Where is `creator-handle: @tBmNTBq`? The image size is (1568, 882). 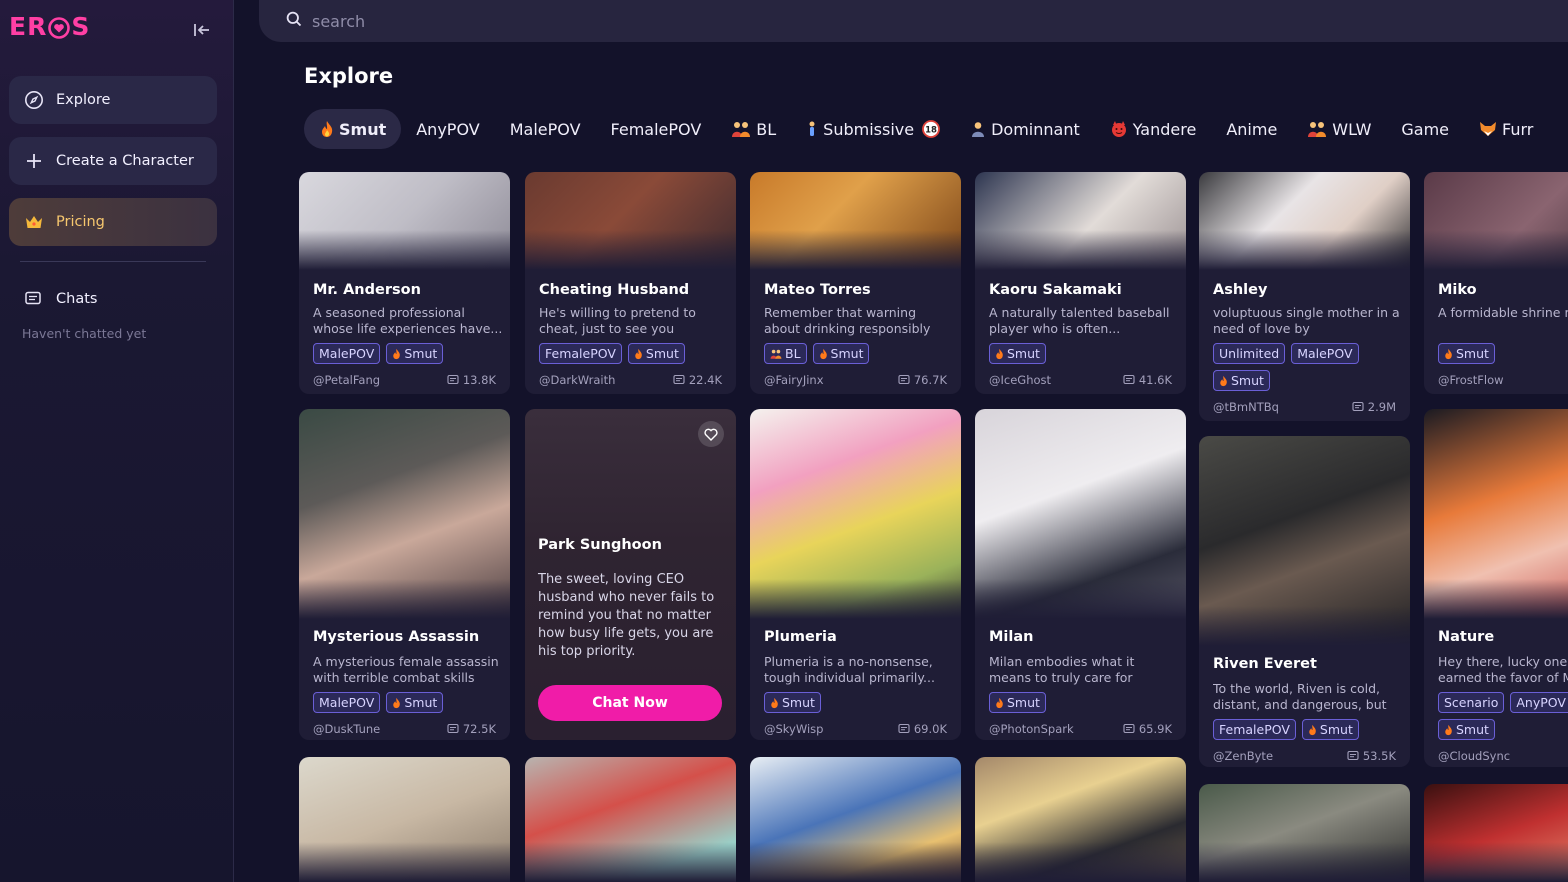
creator-handle: @tBmNTBq is located at coordinates (1246, 407).